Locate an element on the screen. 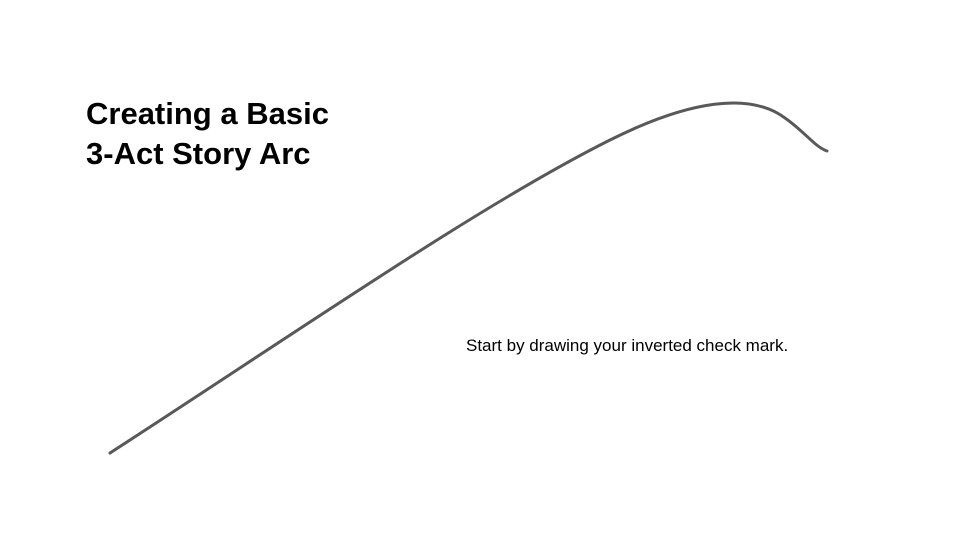 The image size is (960, 540). slide-title-line-2: 3-Act Story Arc is located at coordinates (198, 153).